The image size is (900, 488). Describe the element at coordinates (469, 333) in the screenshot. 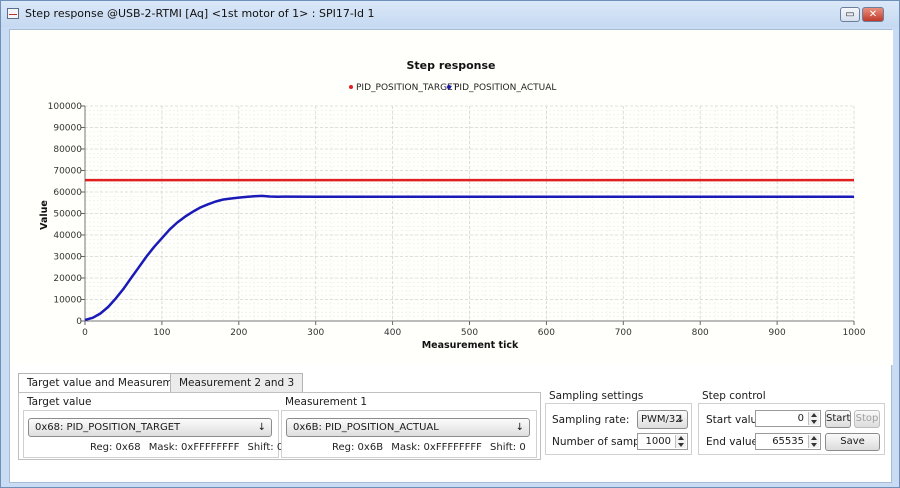

I see `x-tick-label: 500` at that location.